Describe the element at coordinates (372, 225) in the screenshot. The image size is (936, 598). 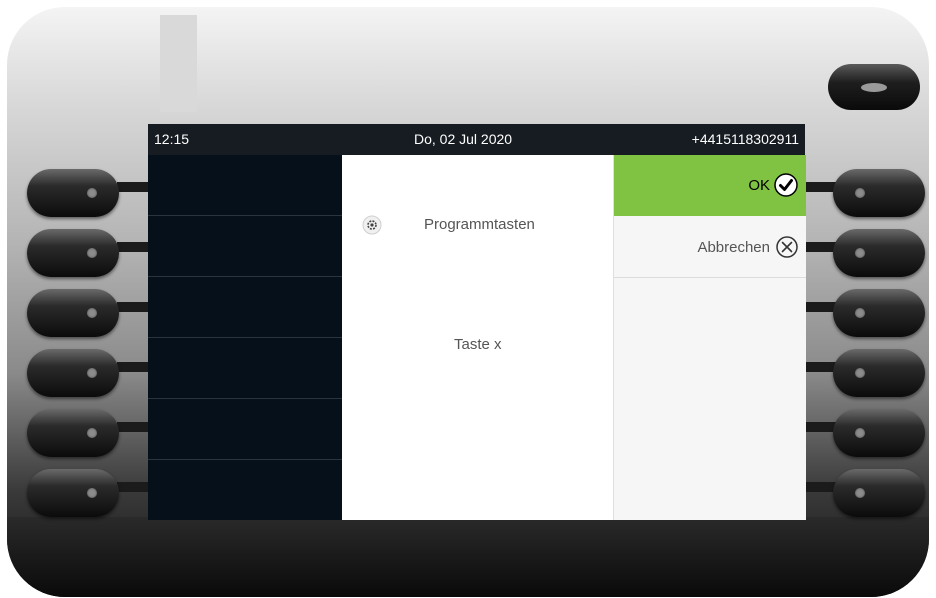
I see `gear-icon` at that location.